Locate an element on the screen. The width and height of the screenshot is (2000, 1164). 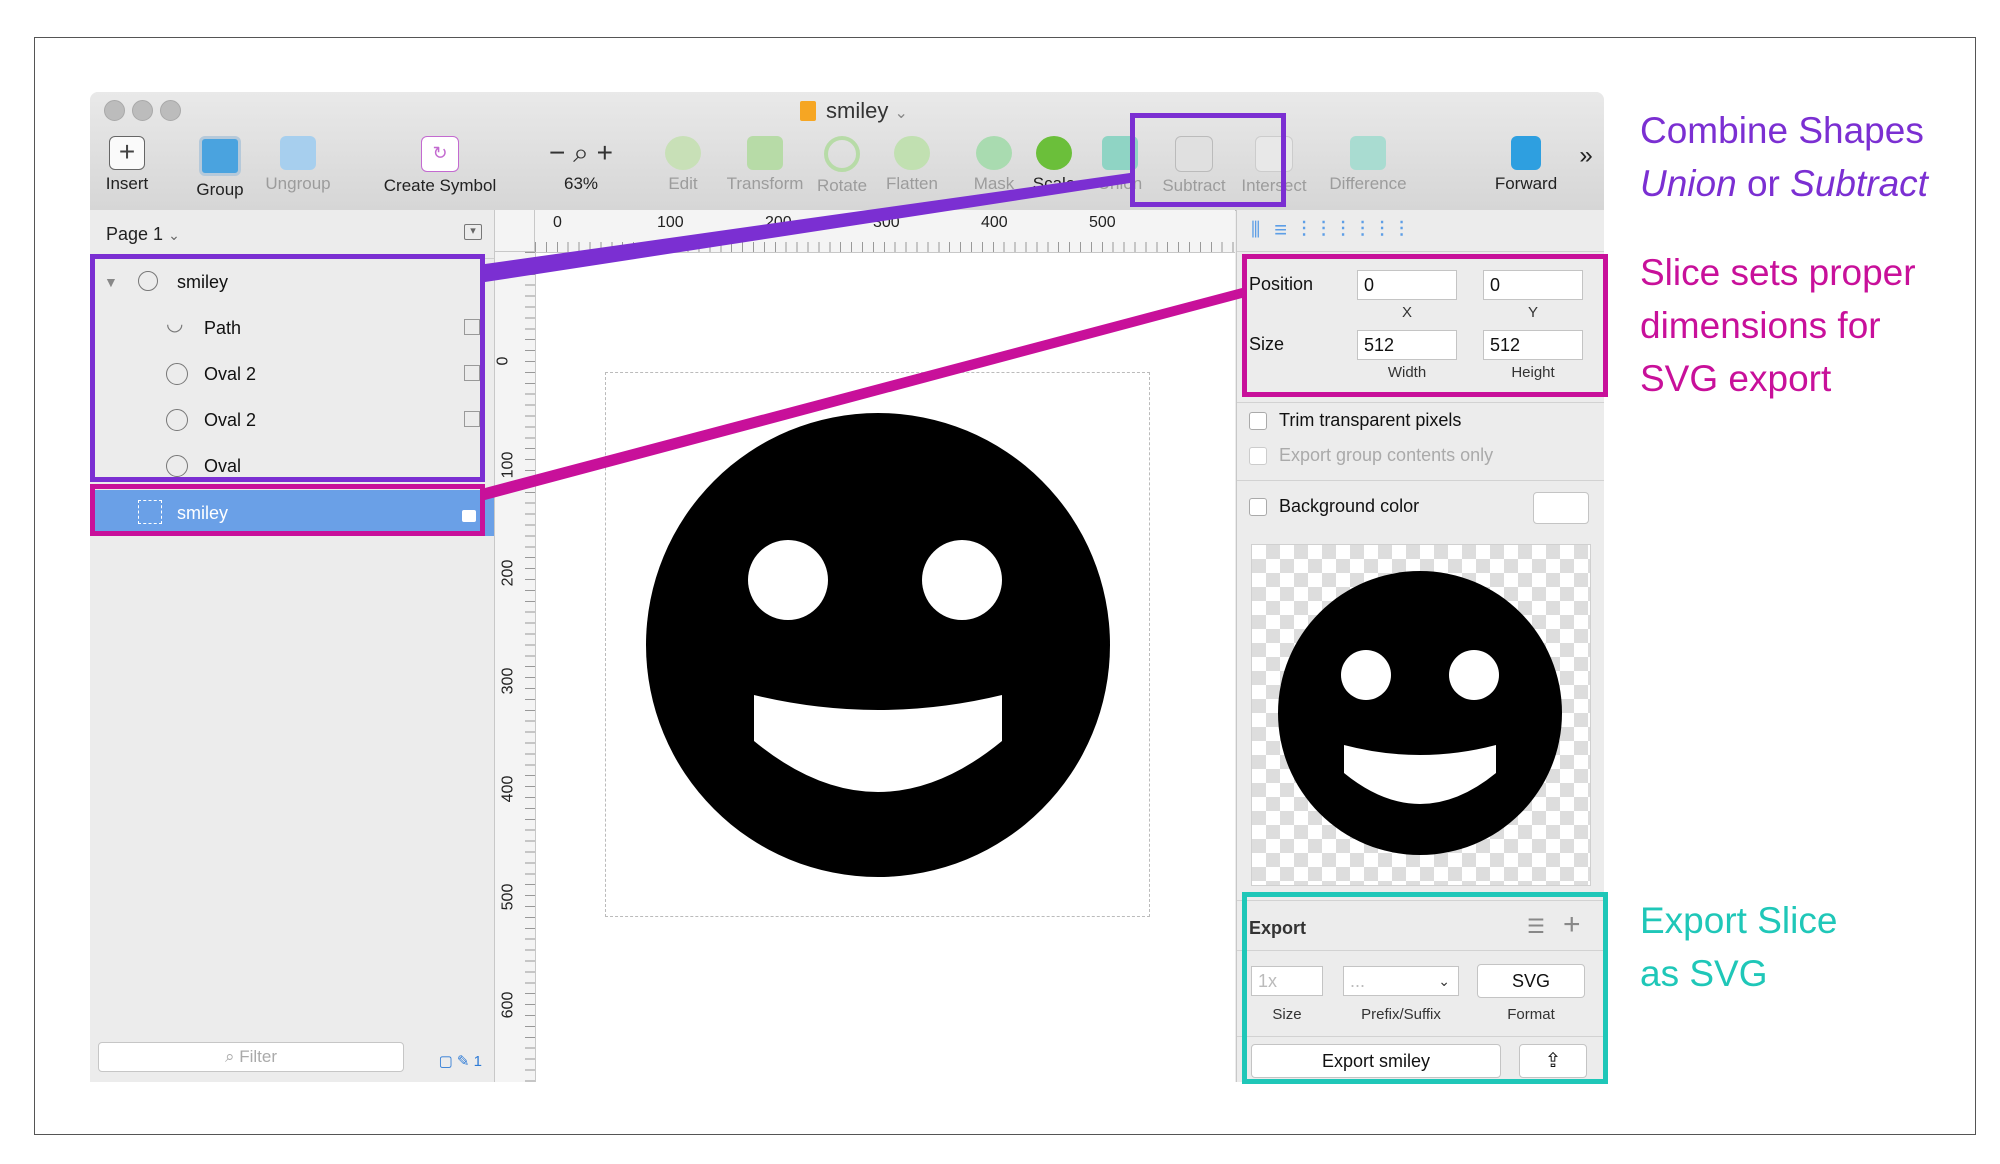
purple-connector is located at coordinates (807, 227).